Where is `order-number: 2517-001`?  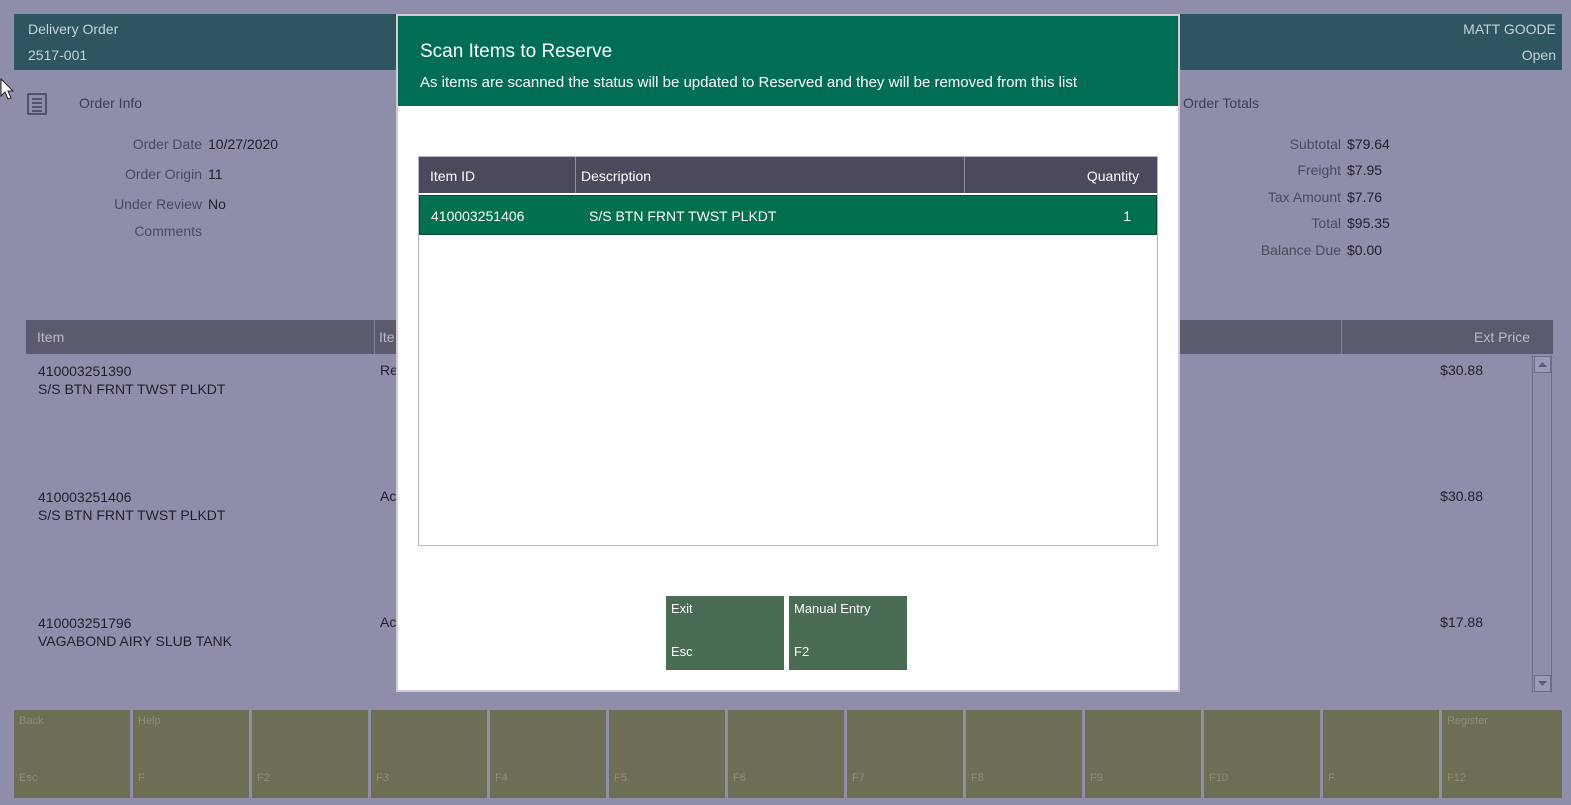
order-number: 2517-001 is located at coordinates (58, 55).